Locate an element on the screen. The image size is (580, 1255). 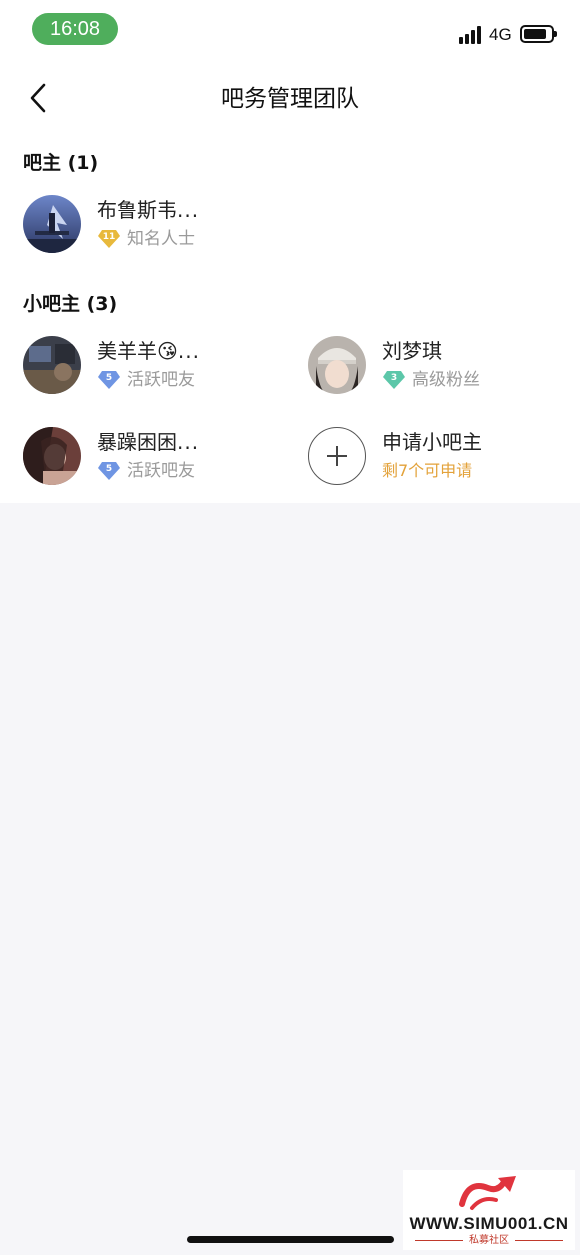
member-badge: 3 高级粉丝 is located at coordinates (431, 380).